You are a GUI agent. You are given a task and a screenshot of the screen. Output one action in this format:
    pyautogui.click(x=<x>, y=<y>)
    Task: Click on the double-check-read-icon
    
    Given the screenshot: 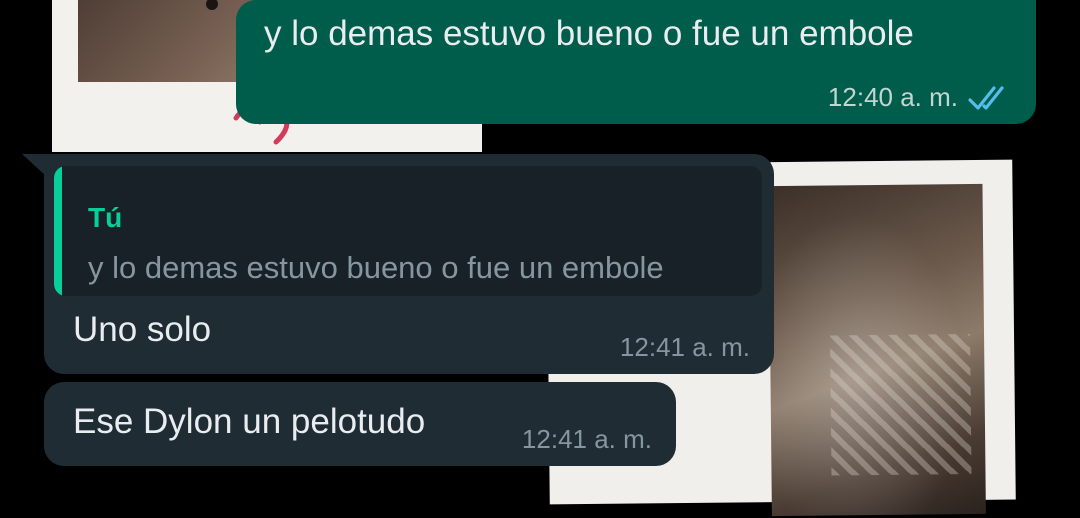 What is the action you would take?
    pyautogui.click(x=986, y=97)
    